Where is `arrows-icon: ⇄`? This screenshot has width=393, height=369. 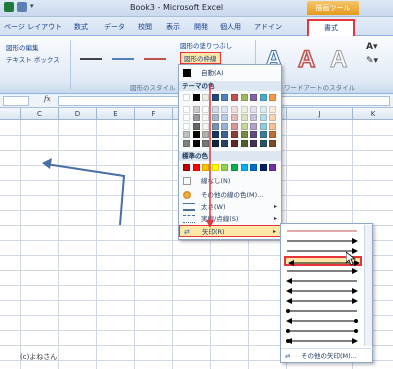 arrows-icon: ⇄ is located at coordinates (288, 356).